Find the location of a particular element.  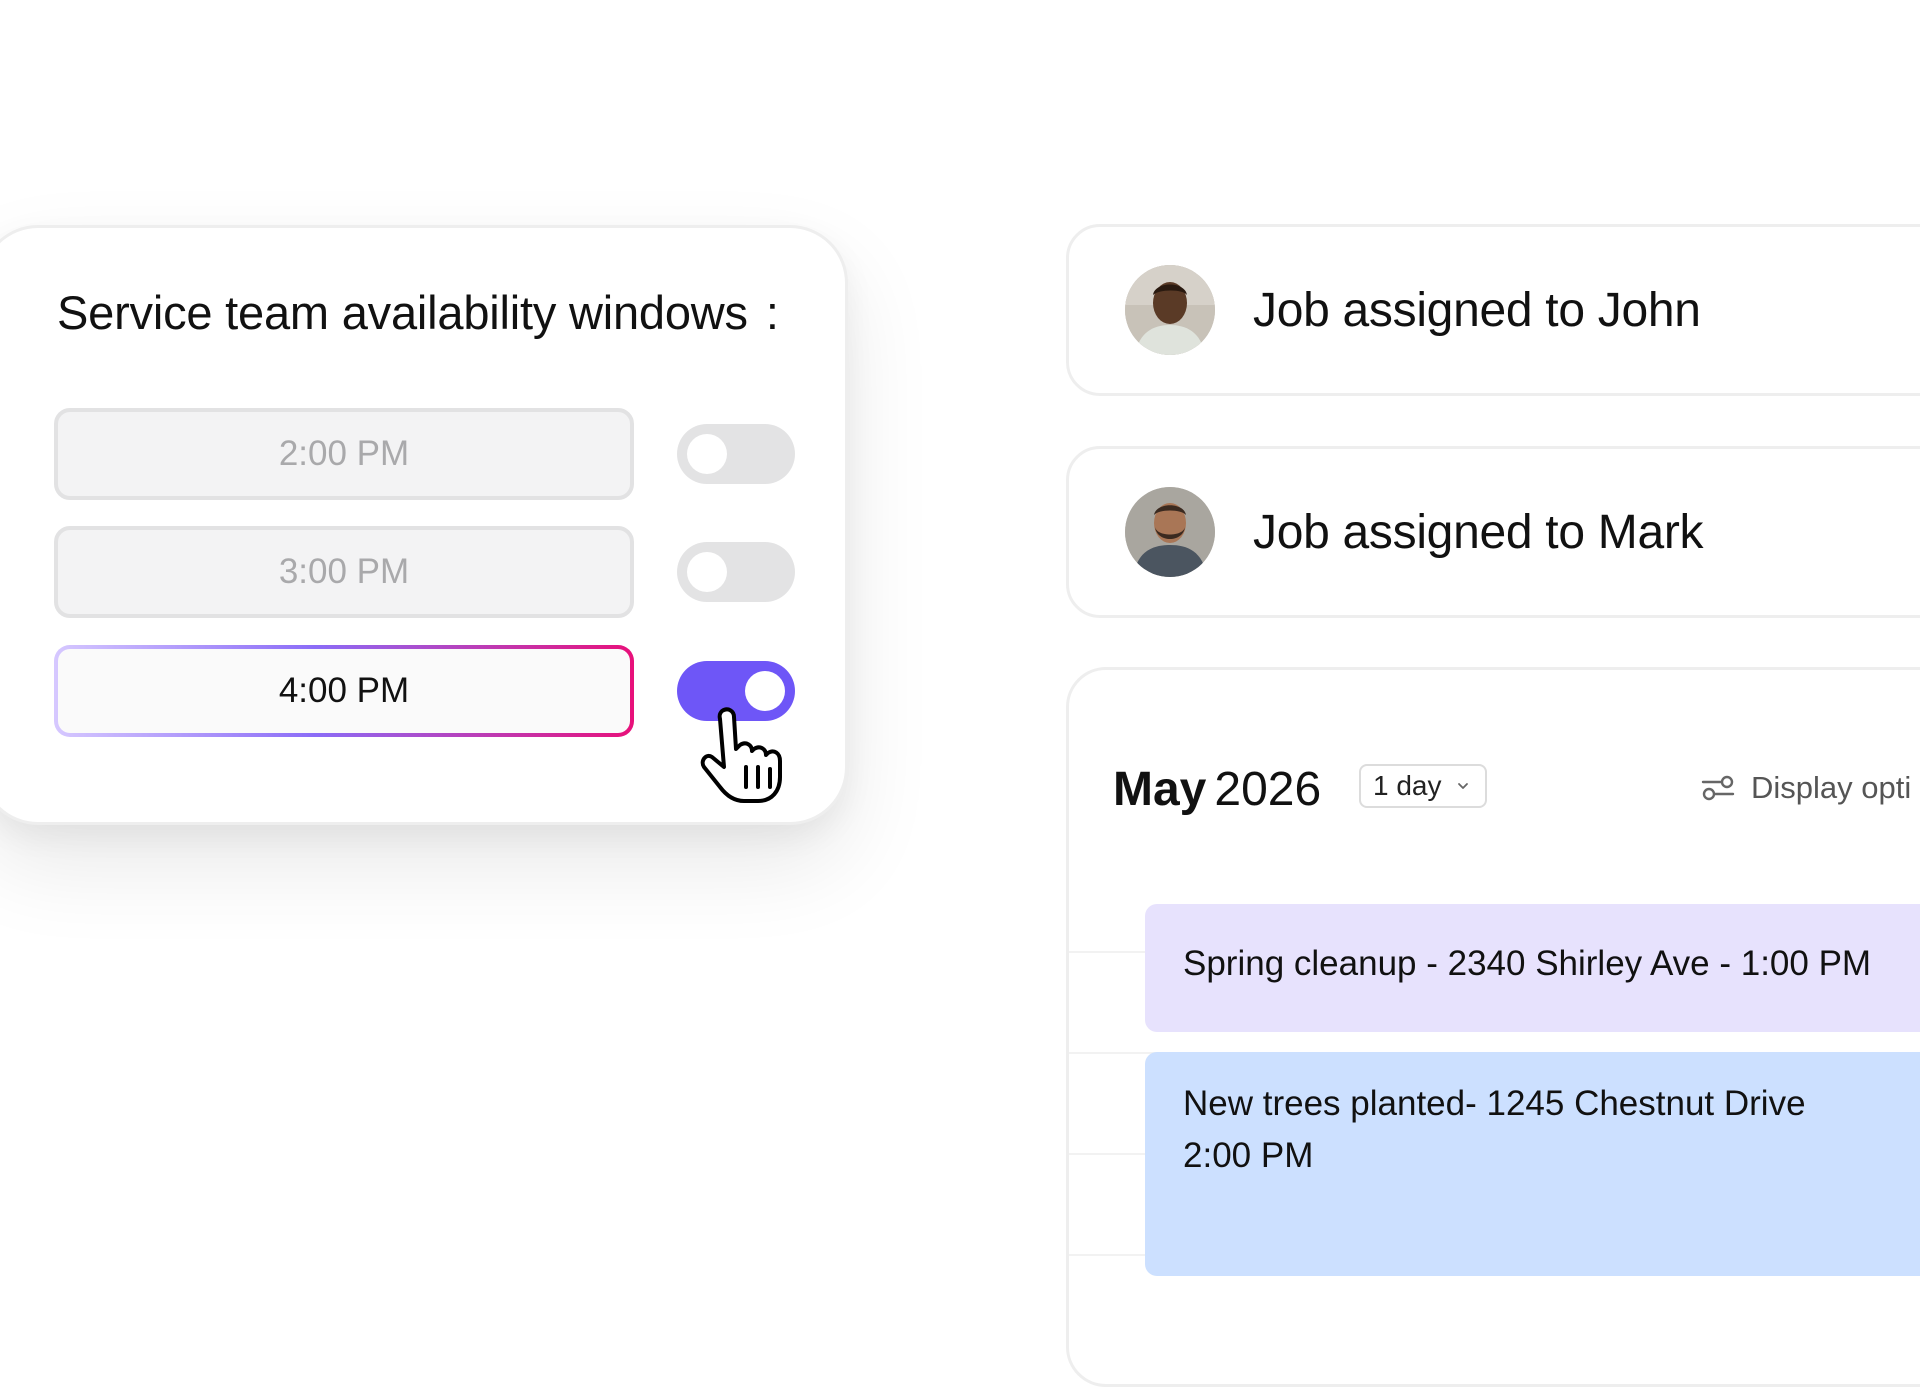

range-dropdown: 1 day is located at coordinates (1423, 786).